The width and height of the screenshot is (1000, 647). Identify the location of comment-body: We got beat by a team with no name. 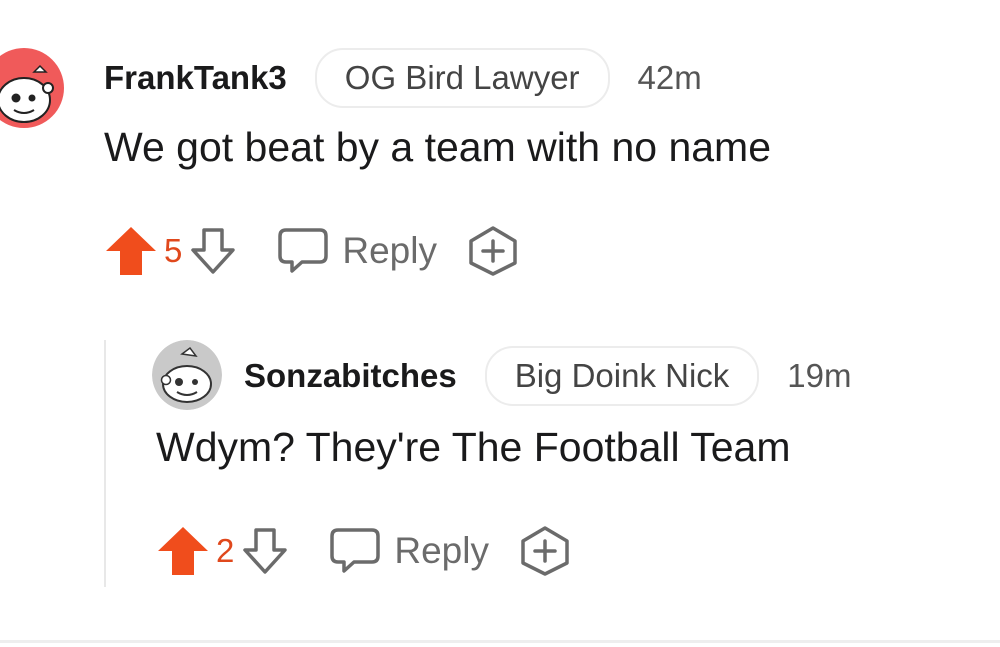
(438, 147).